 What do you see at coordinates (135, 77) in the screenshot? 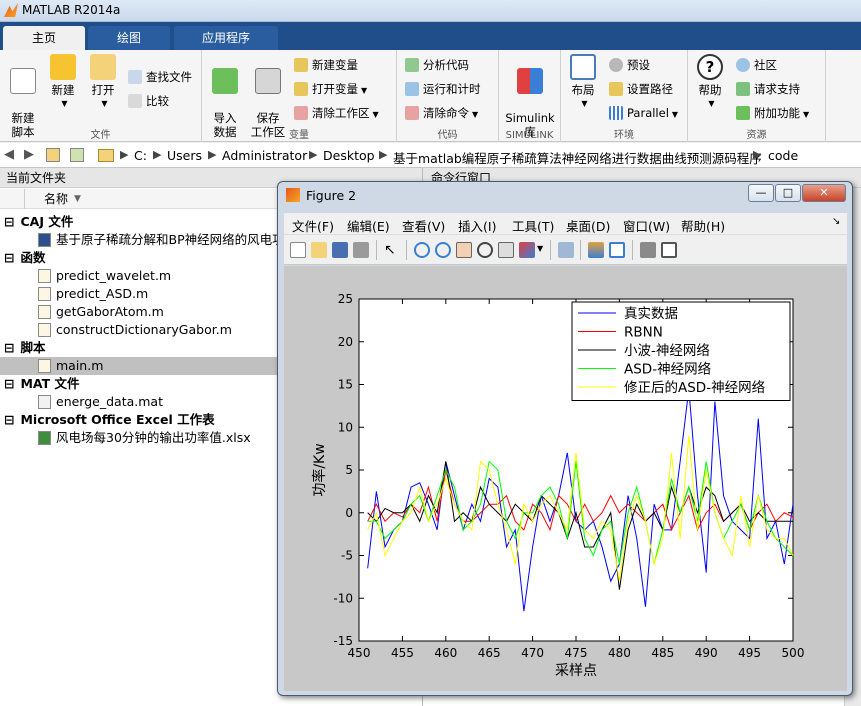
I see `find-files-icon` at bounding box center [135, 77].